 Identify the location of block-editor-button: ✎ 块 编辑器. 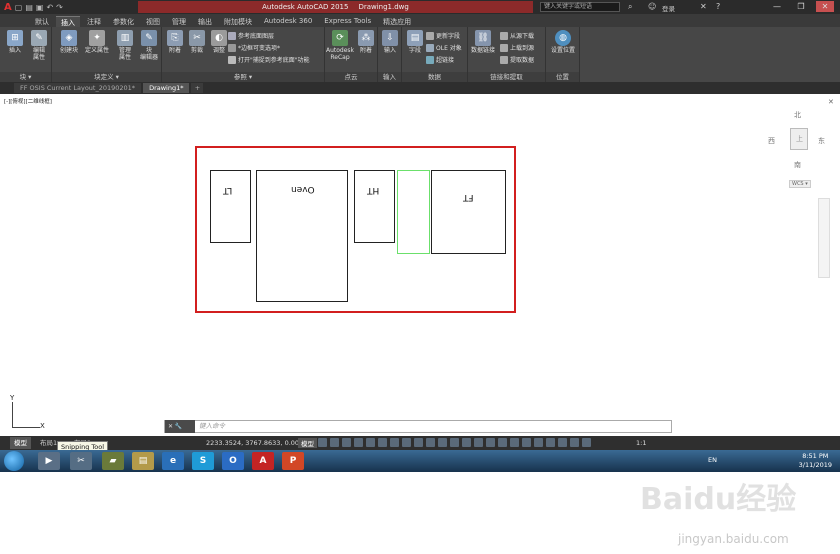
(149, 45).